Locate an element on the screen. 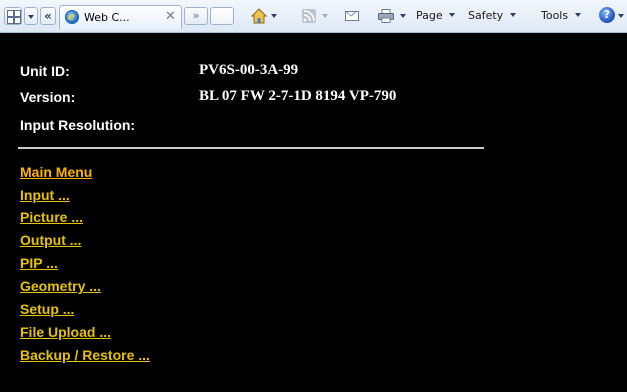 This screenshot has width=627, height=392. page-menu: Page is located at coordinates (436, 15).